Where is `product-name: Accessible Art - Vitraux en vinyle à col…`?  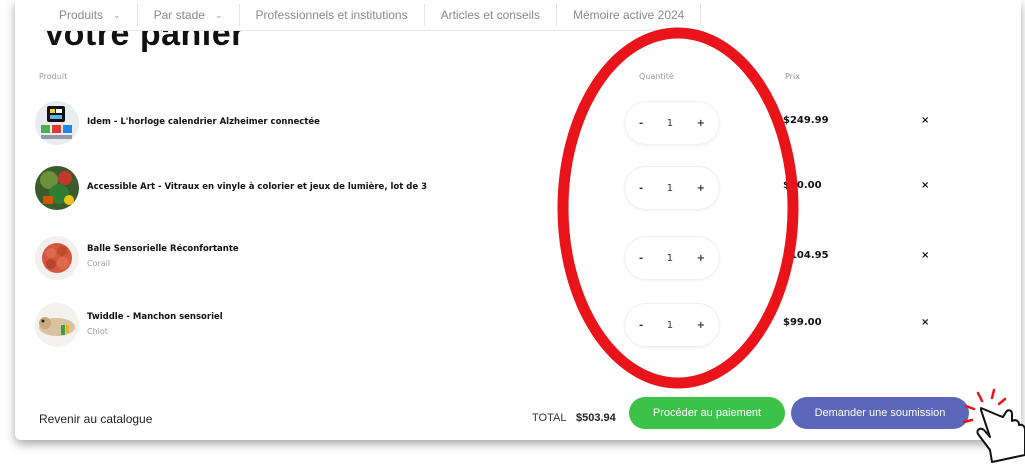 product-name: Accessible Art - Vitraux en vinyle à col… is located at coordinates (257, 187).